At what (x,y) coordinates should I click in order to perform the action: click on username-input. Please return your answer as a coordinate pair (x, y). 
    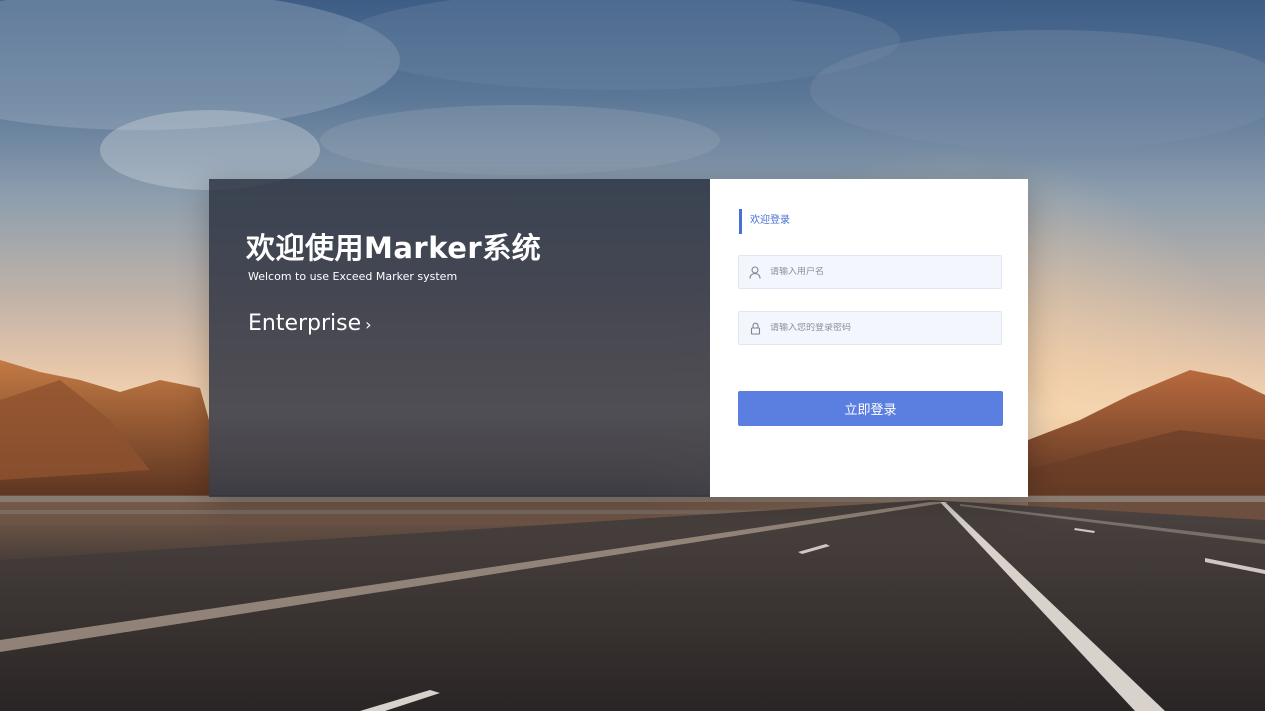
    Looking at the image, I should click on (880, 272).